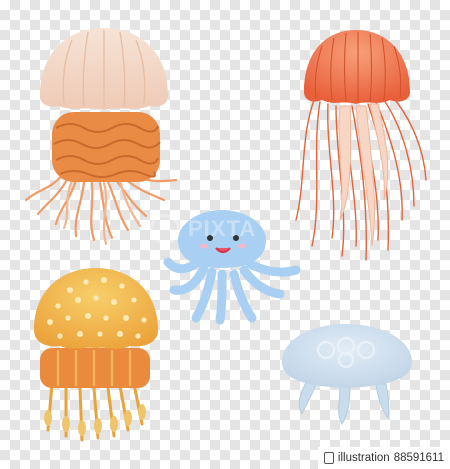  I want to click on watermark-logo-icon, so click(165, 229).